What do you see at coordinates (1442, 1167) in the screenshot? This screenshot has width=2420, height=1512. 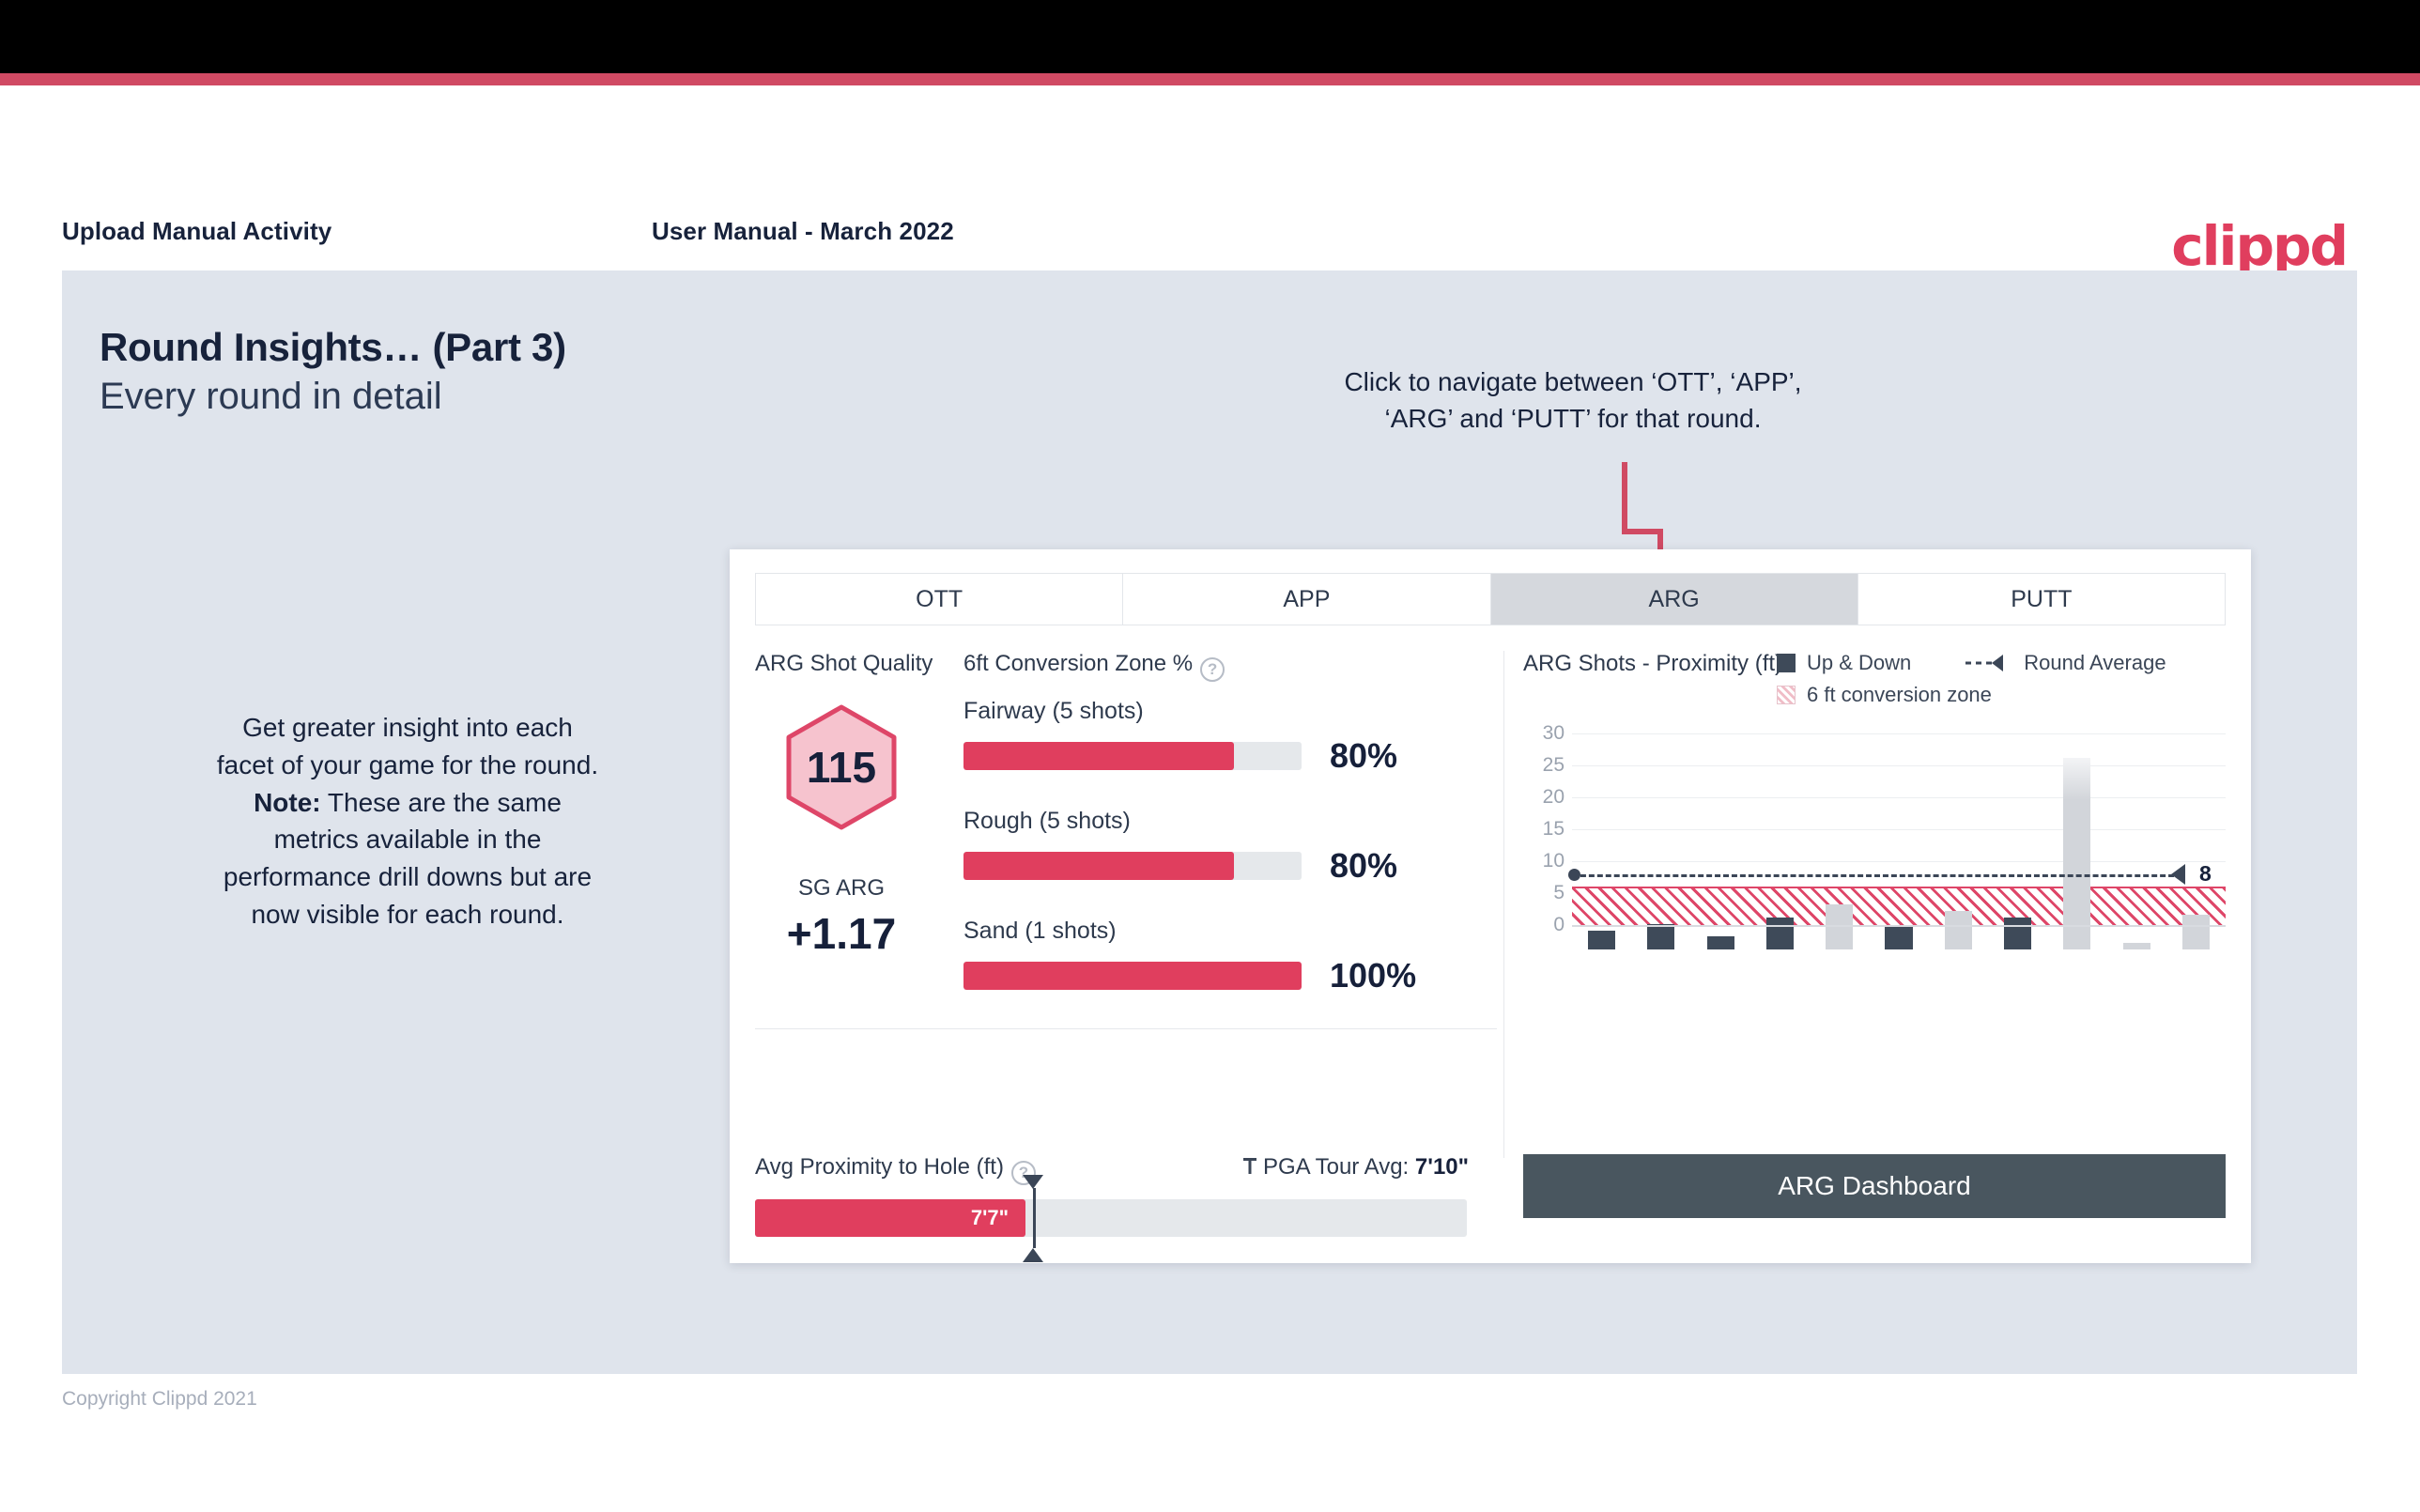 I see `pga-value: 7'10"` at bounding box center [1442, 1167].